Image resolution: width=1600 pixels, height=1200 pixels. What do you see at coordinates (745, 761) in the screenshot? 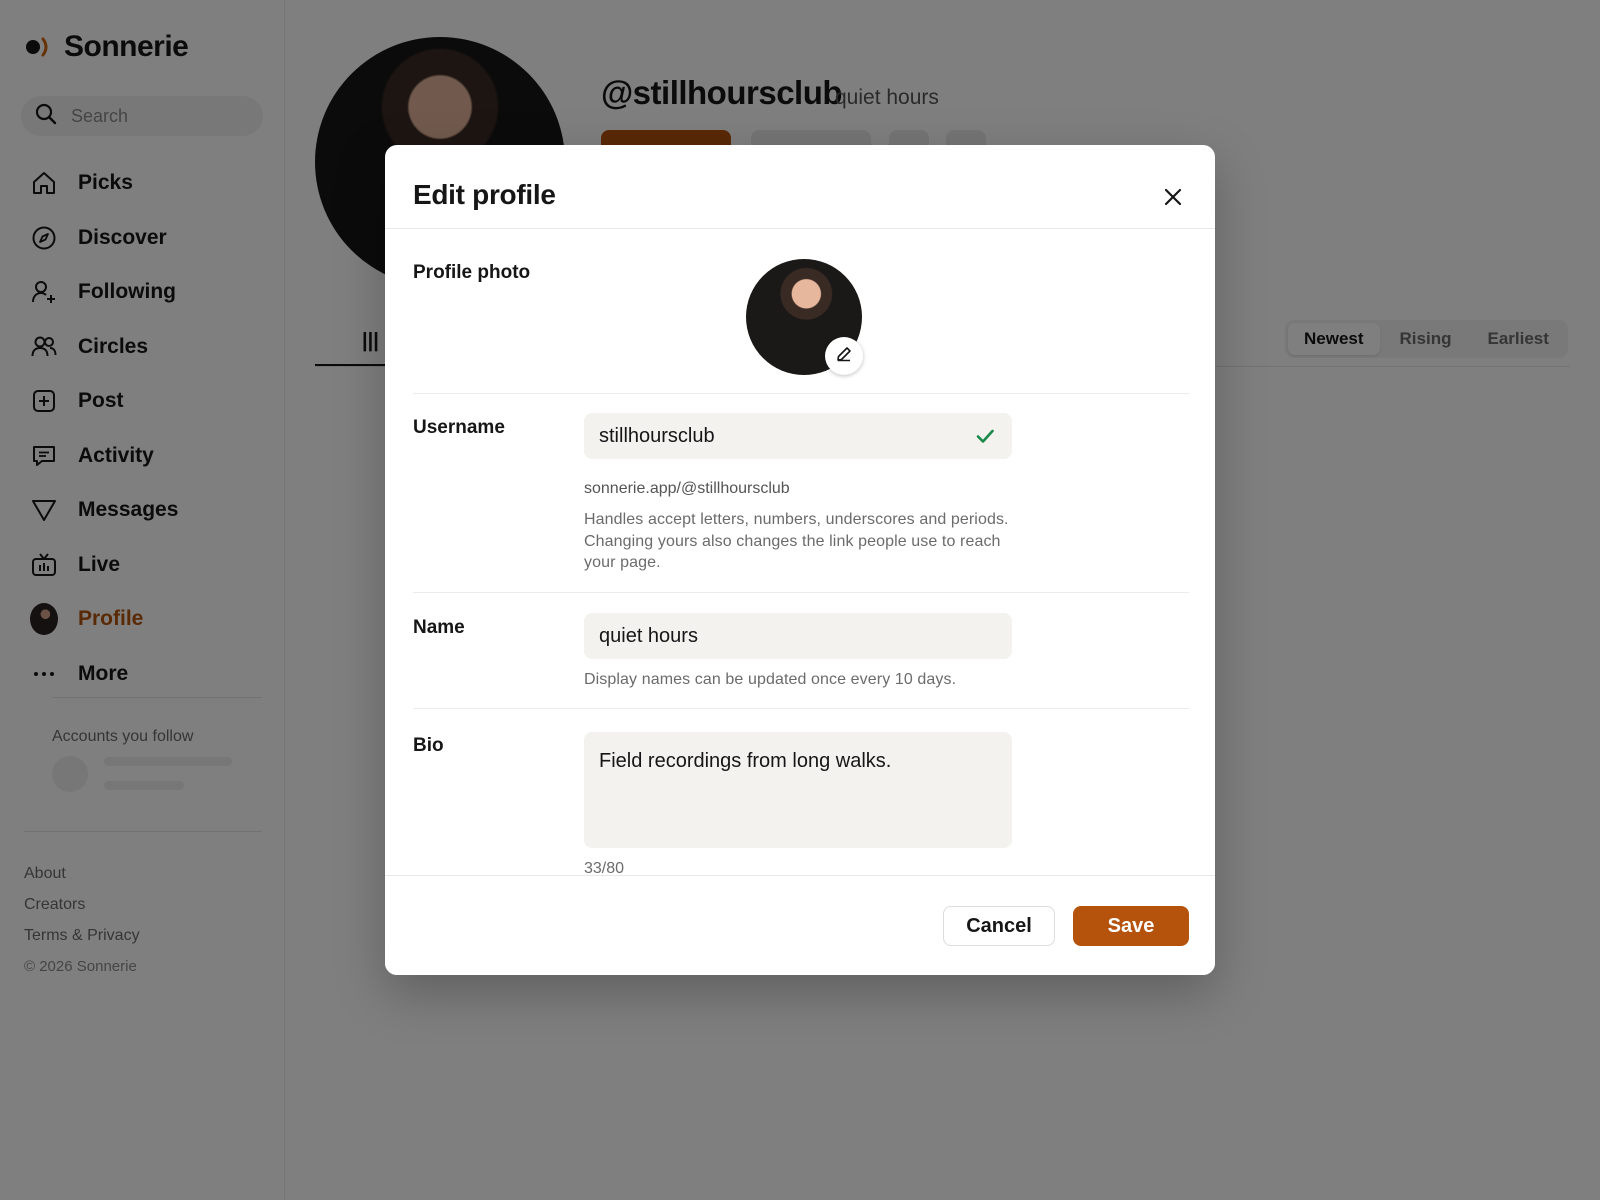
I see `bio-value: Field recordings from long walks.` at bounding box center [745, 761].